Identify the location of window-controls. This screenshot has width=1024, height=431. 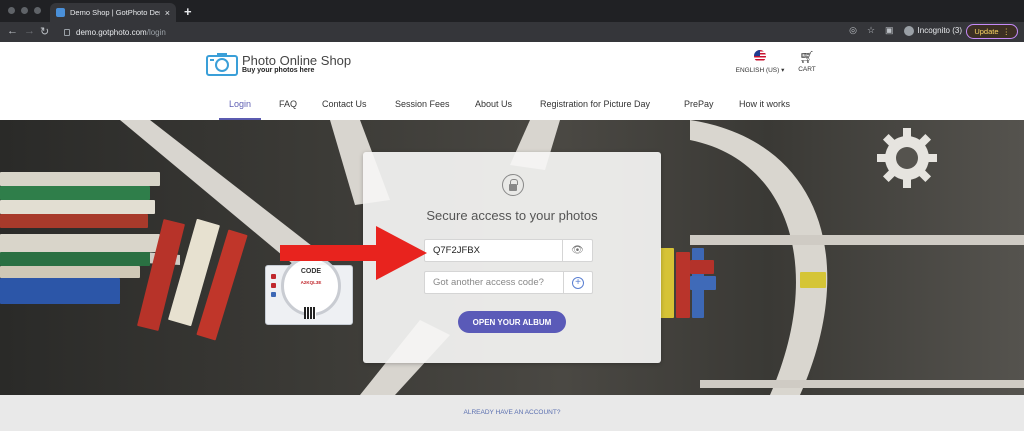
(24, 10).